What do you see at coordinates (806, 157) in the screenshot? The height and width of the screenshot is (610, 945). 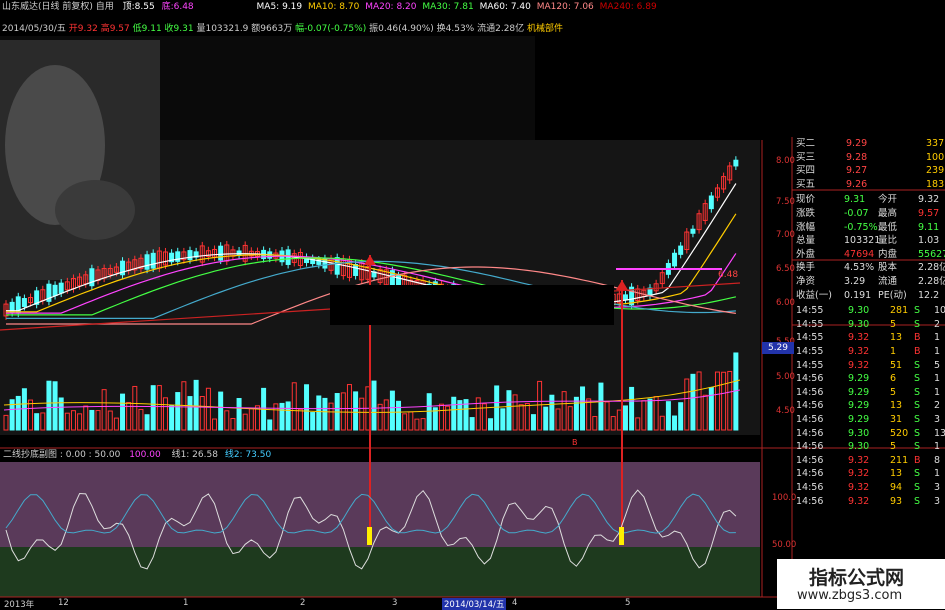 I see `bid-label: 买三` at bounding box center [806, 157].